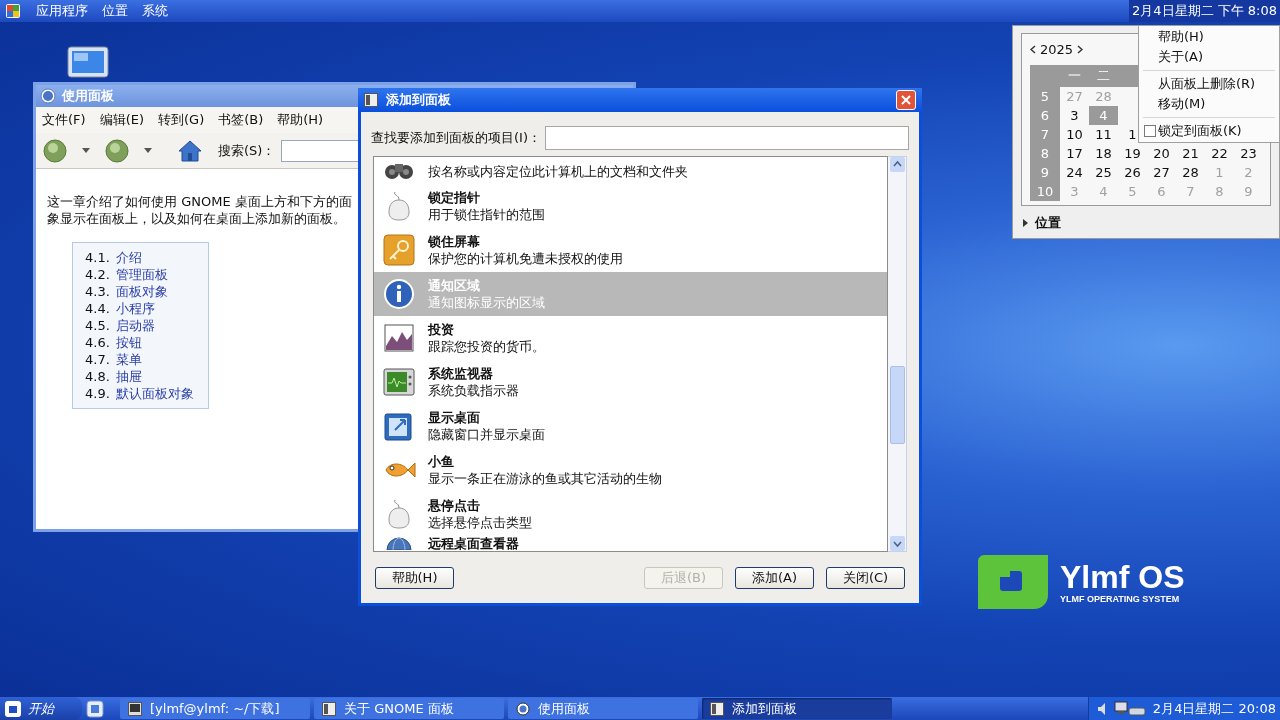 This screenshot has width=1280, height=720. I want to click on menu-item: 书签(B), so click(241, 120).